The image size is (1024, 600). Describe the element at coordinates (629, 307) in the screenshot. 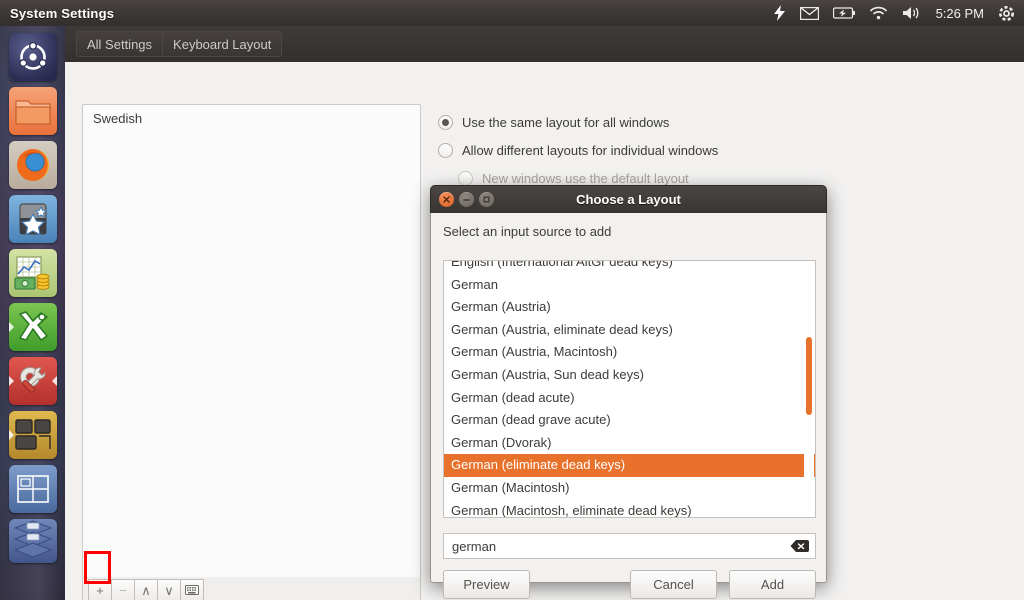

I see `list-item: German (Austria)` at that location.